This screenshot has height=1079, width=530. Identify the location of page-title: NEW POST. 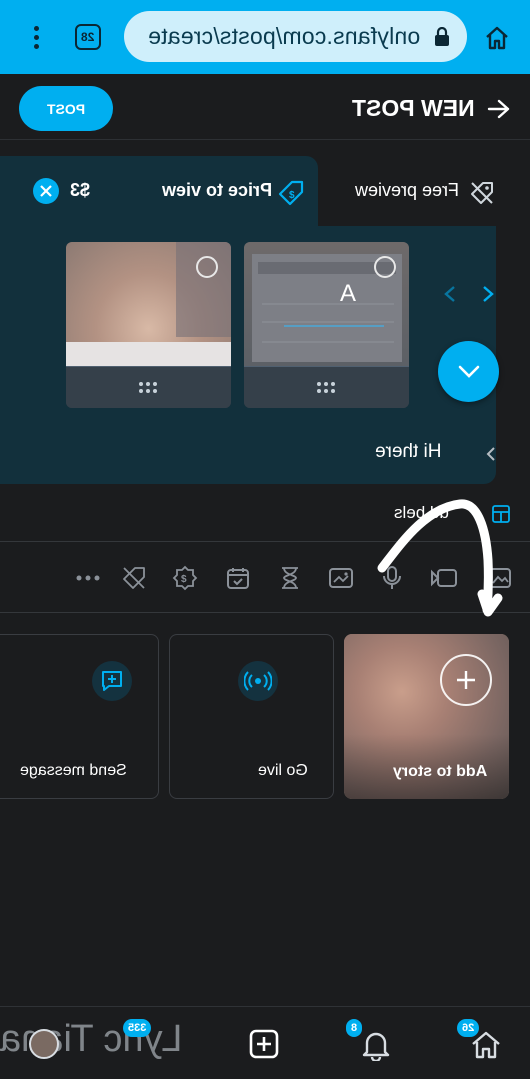
(413, 108).